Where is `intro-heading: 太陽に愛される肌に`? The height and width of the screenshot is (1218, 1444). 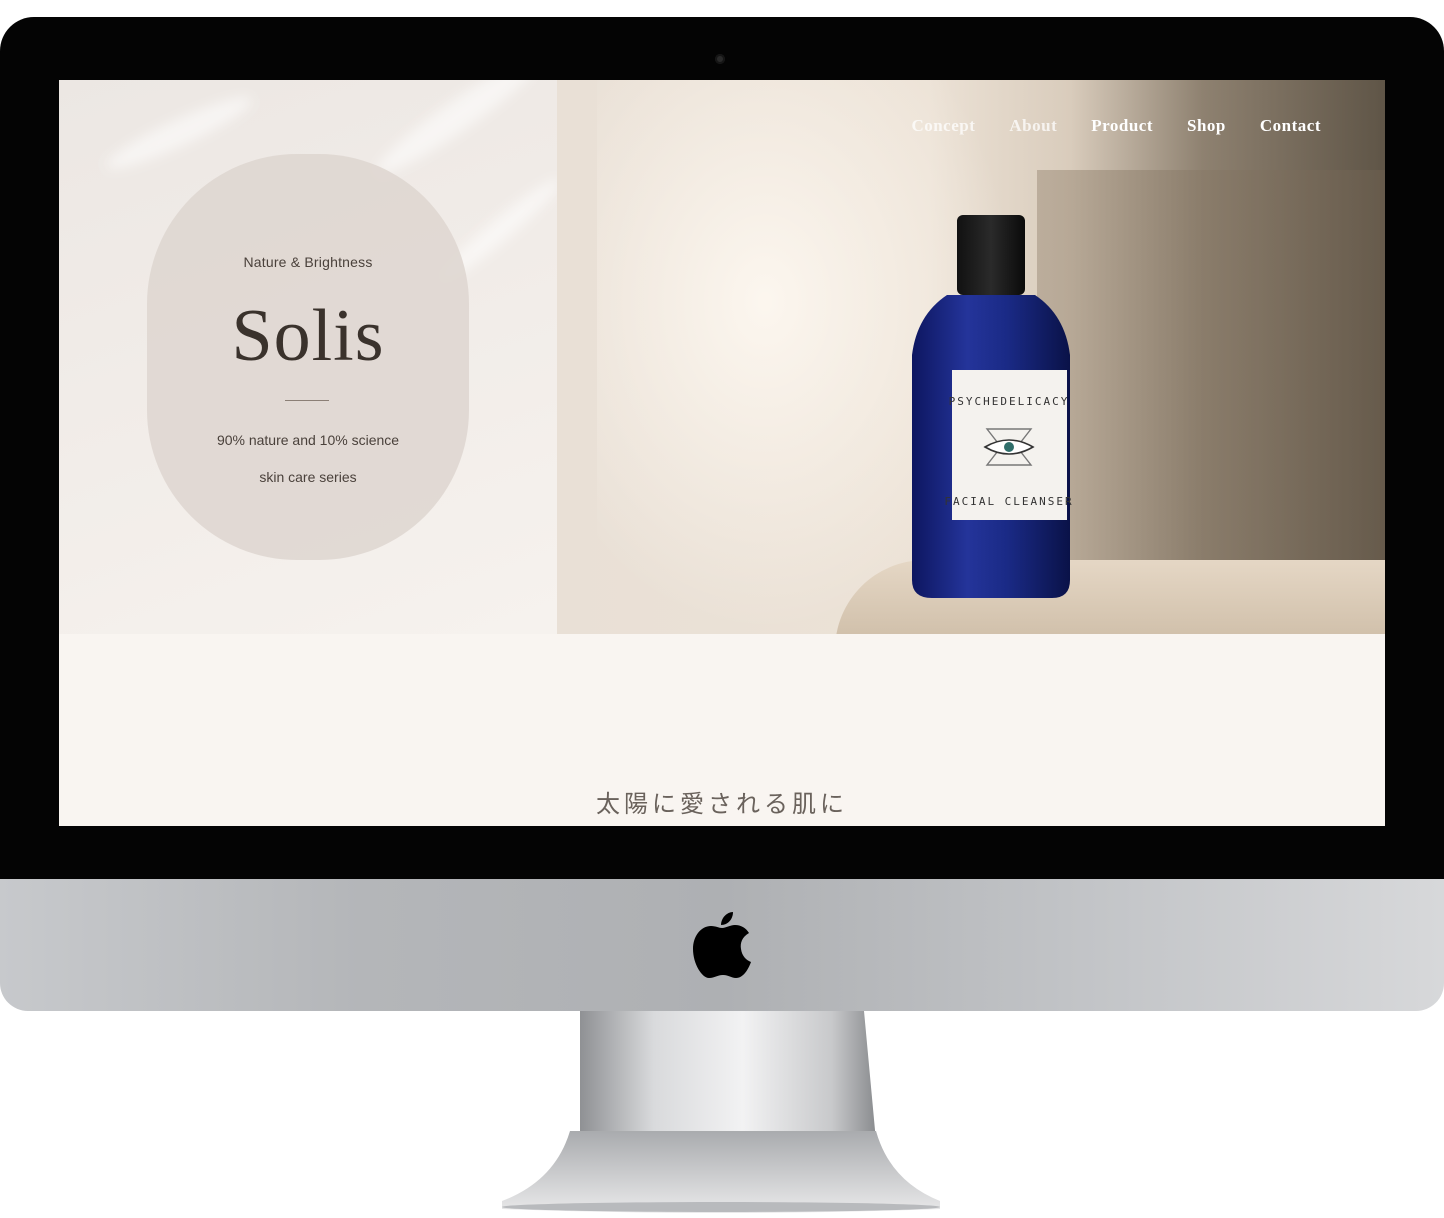 intro-heading: 太陽に愛される肌に is located at coordinates (722, 804).